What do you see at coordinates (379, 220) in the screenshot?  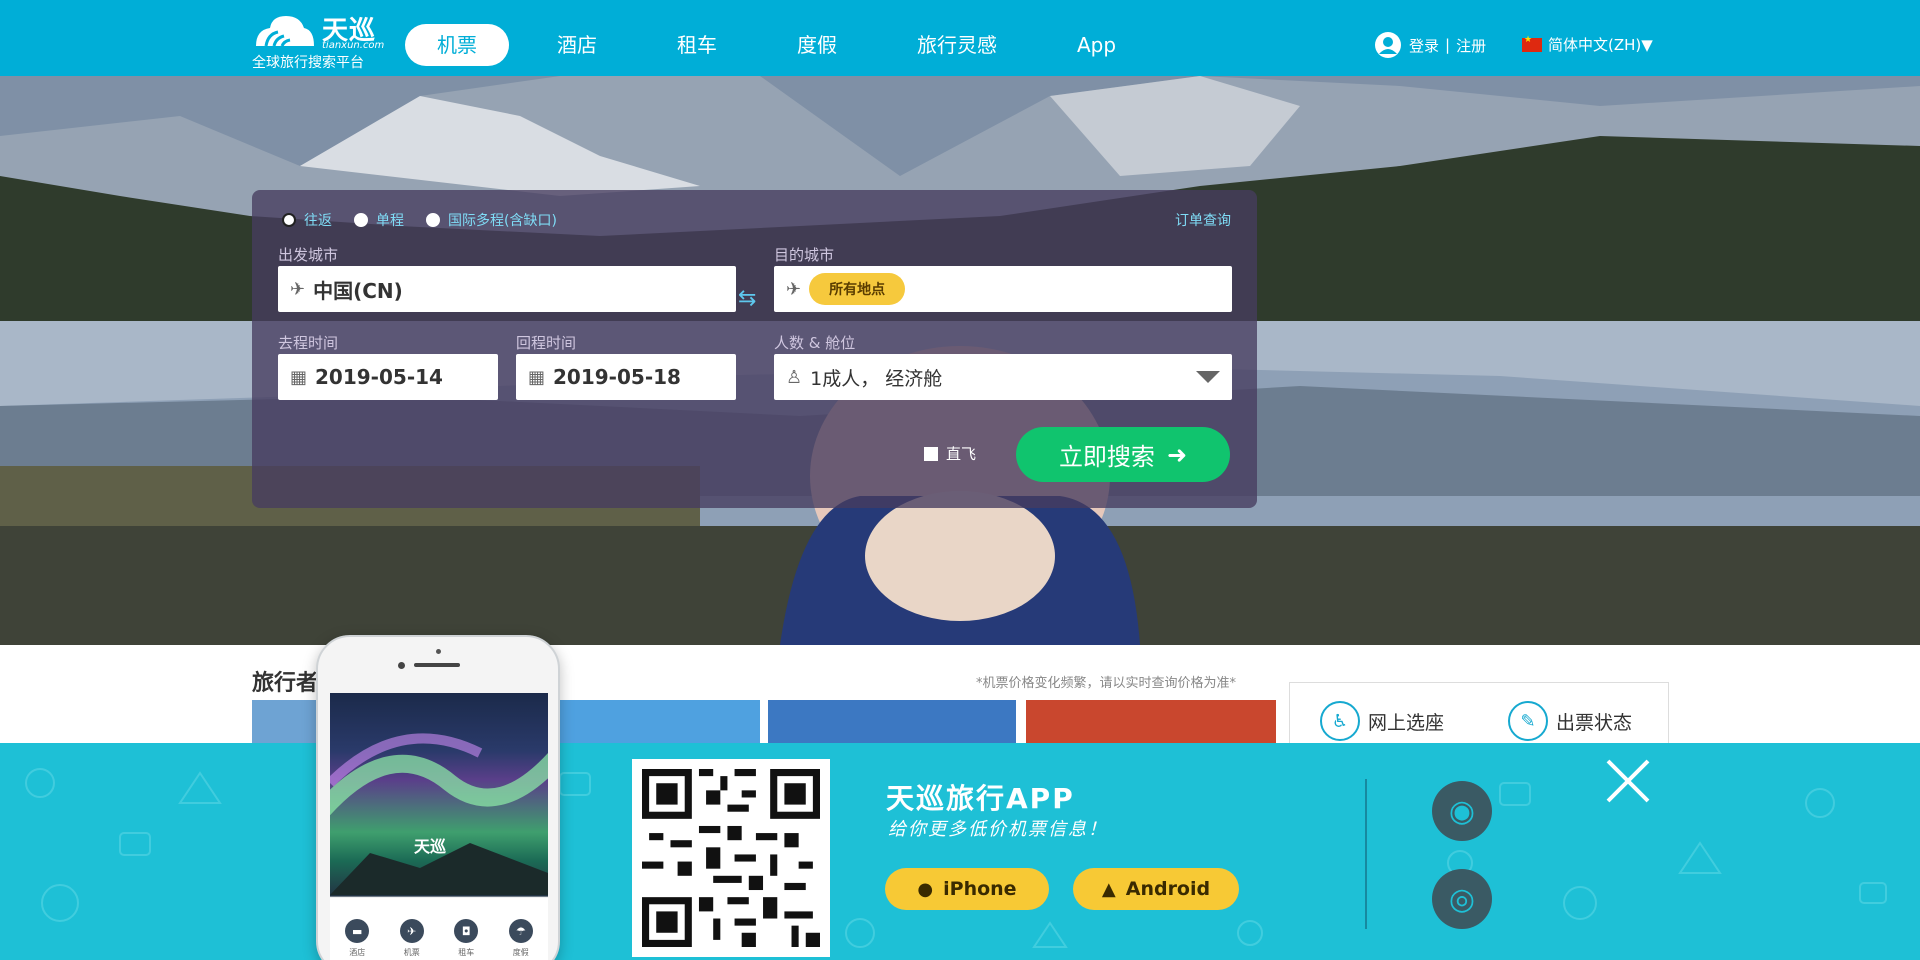 I see `trip-type-oneway: 单程` at bounding box center [379, 220].